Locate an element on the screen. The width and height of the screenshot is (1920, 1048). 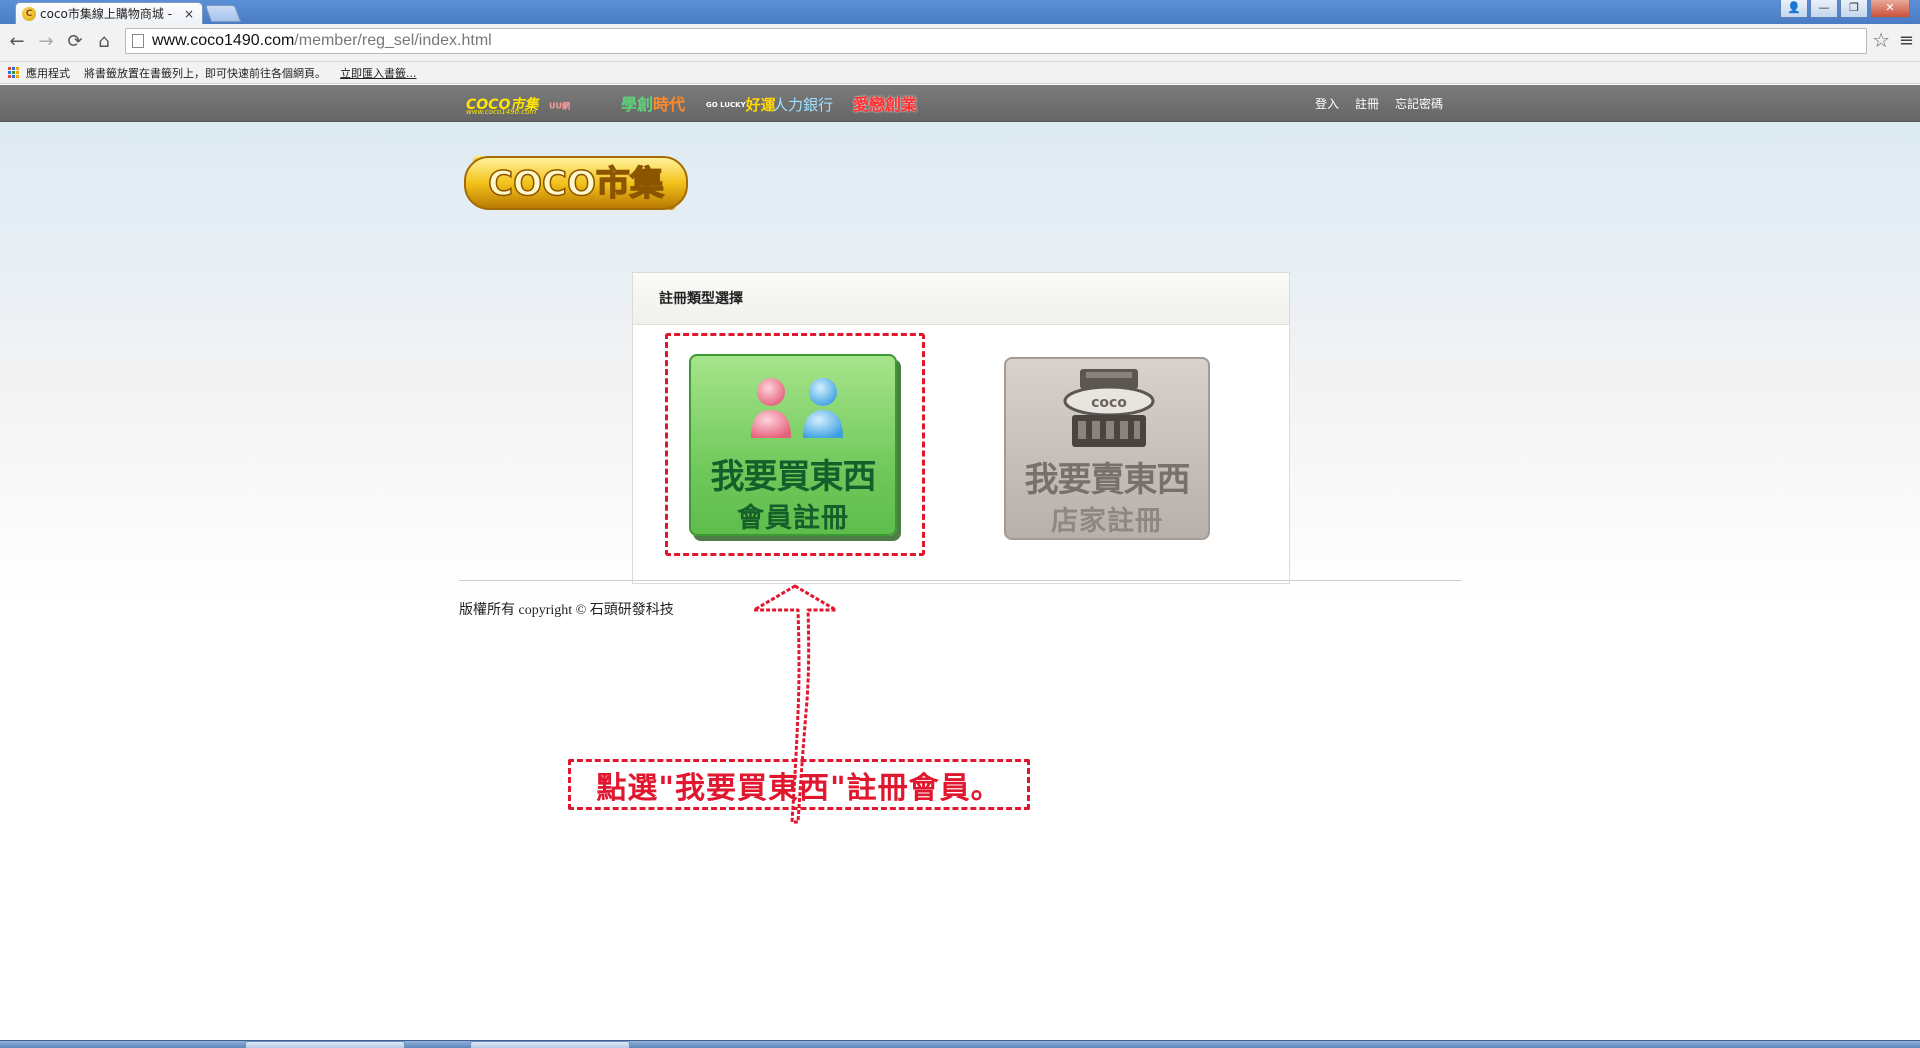
coco-brand-logo: COCO市集 is located at coordinates (576, 182).